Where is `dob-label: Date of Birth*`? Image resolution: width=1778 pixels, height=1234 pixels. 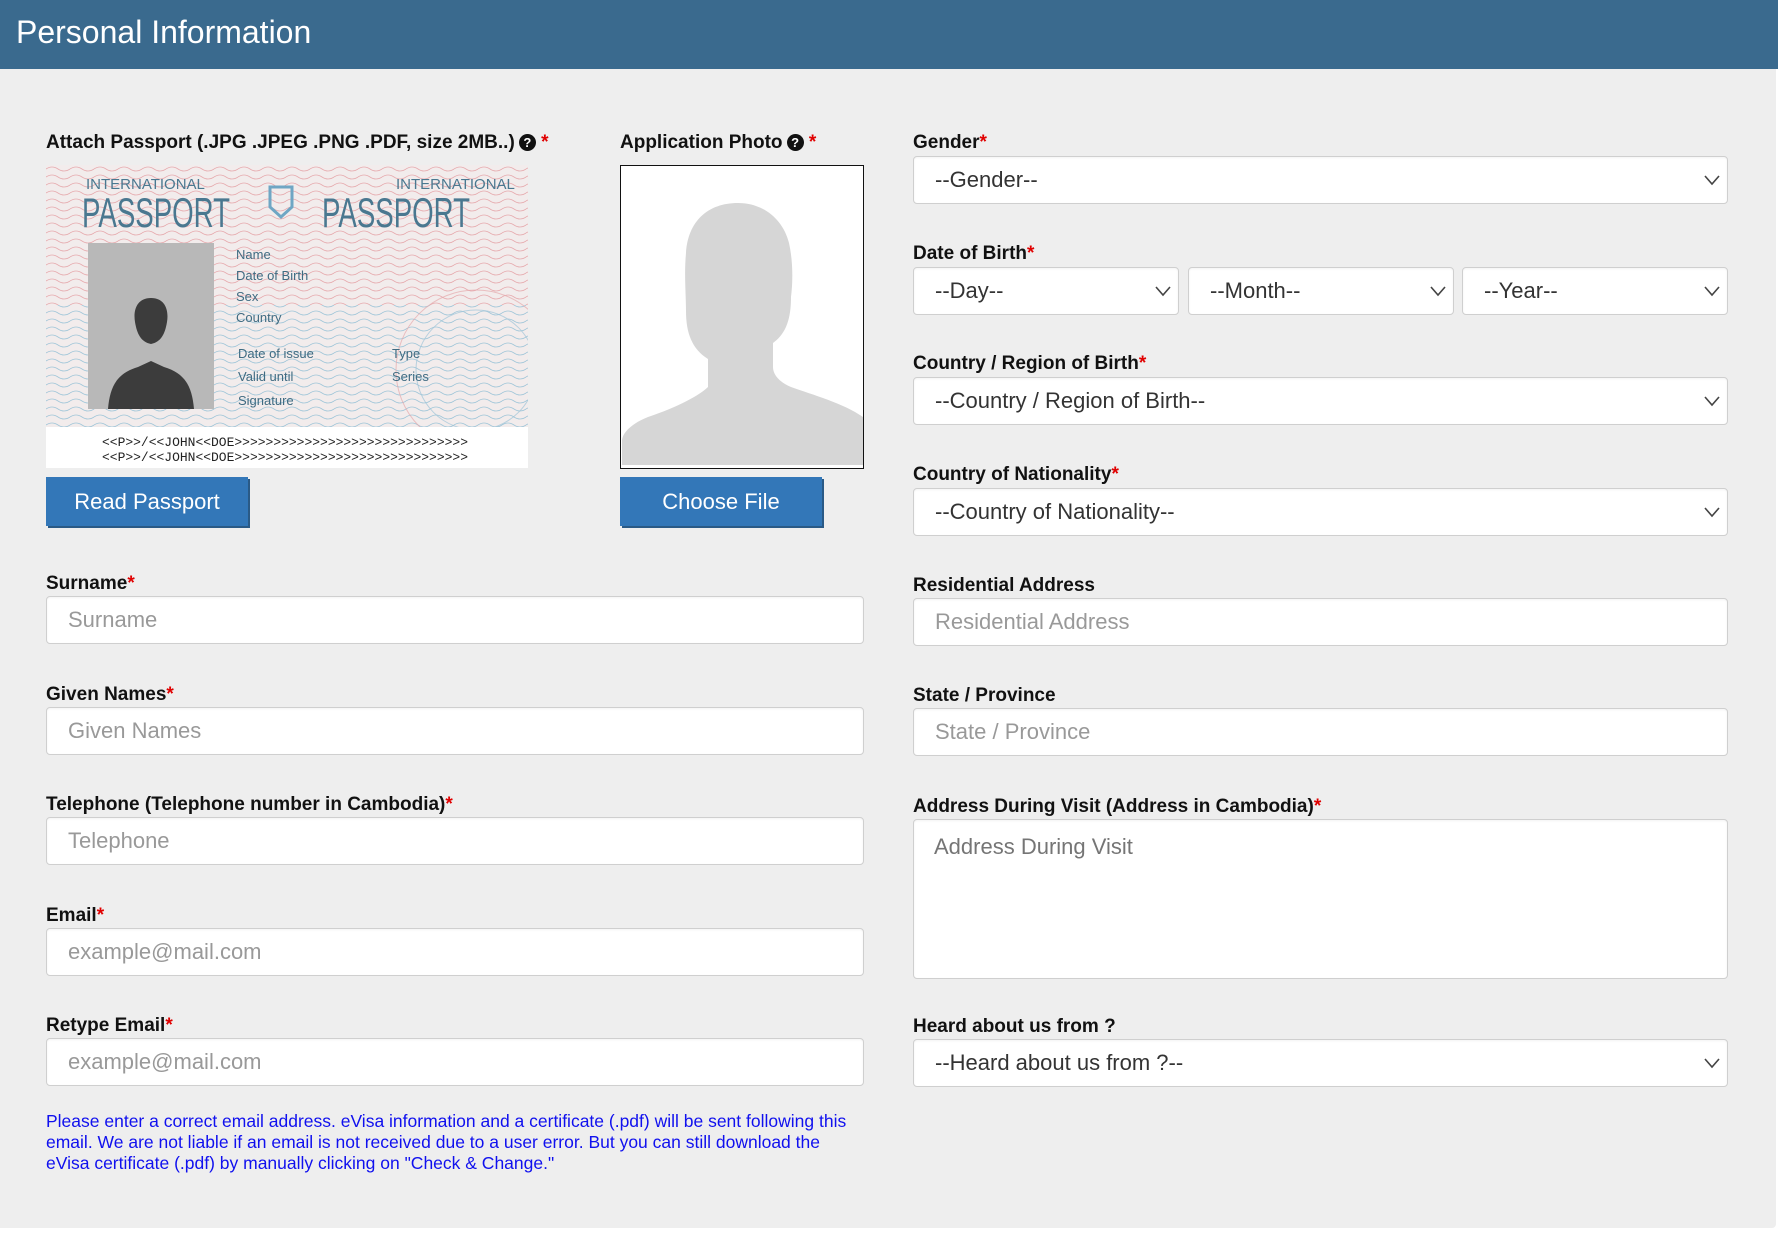 dob-label: Date of Birth* is located at coordinates (974, 253).